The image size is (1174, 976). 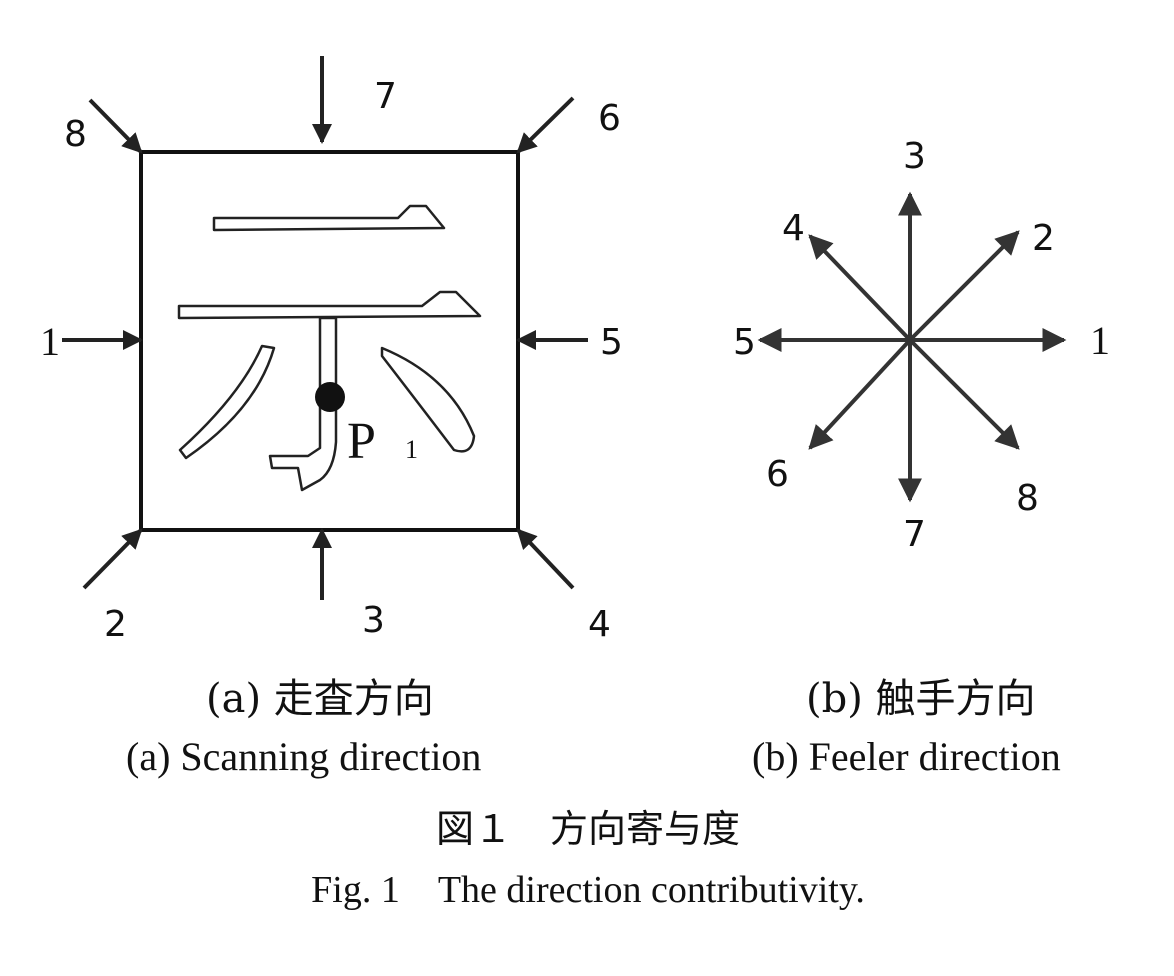 I want to click on feeler-label-2: 2, so click(x=1043, y=238).